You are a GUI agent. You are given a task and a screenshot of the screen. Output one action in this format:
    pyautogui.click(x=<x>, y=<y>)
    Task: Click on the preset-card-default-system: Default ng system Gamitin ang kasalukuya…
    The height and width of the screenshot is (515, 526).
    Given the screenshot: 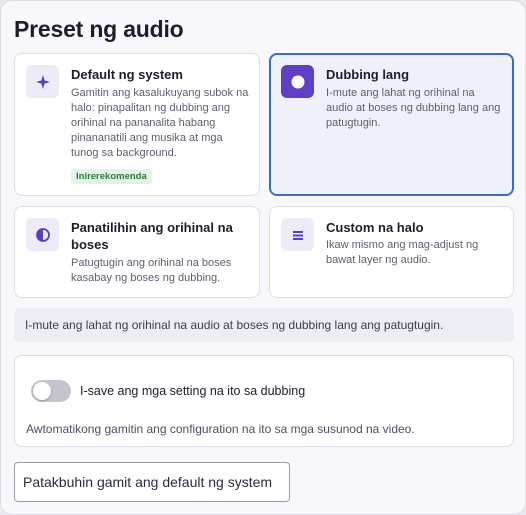 What is the action you would take?
    pyautogui.click(x=137, y=124)
    